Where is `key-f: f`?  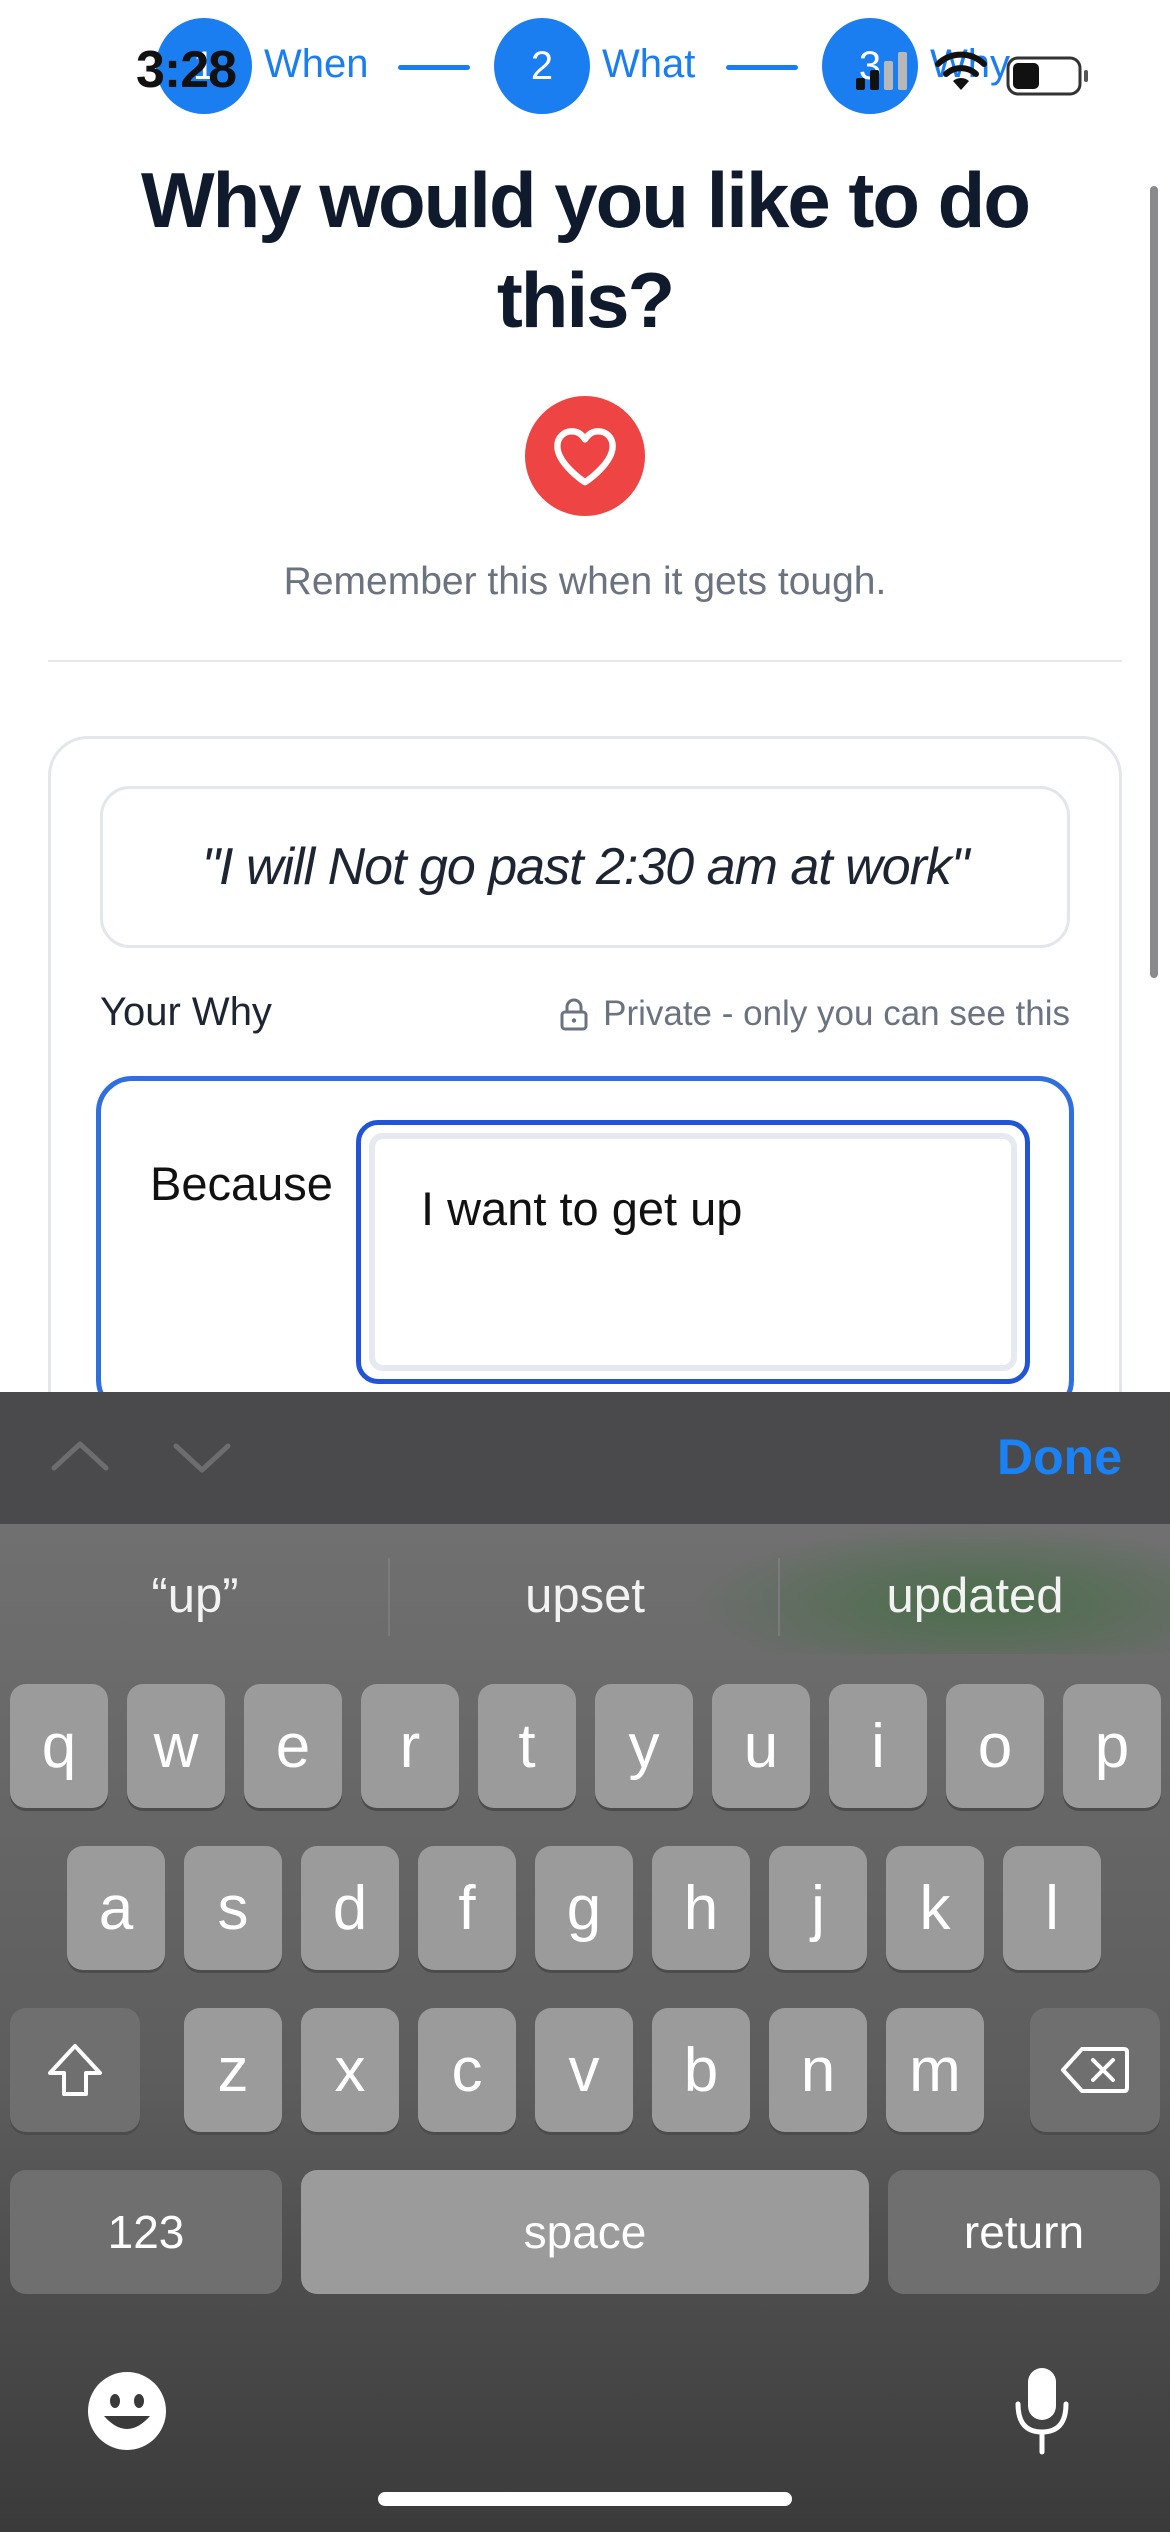
key-f: f is located at coordinates (467, 1908).